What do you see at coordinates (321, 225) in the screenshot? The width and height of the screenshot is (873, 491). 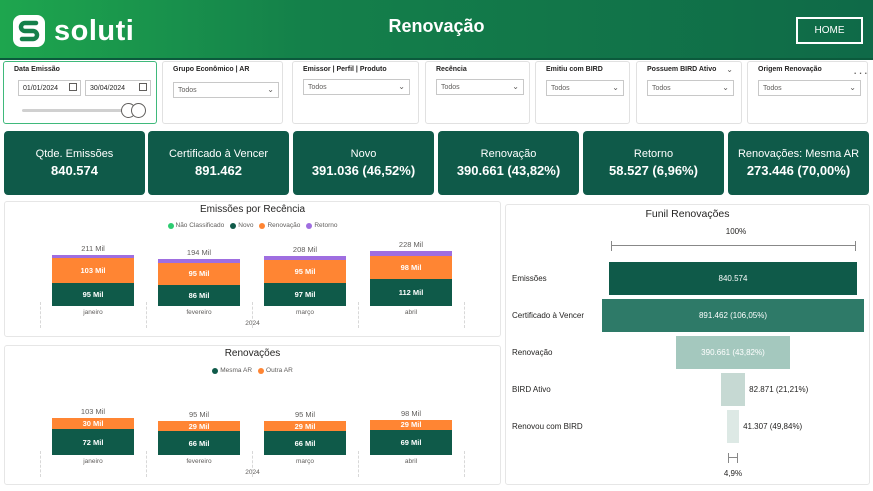 I see `legend-item: Retorno` at bounding box center [321, 225].